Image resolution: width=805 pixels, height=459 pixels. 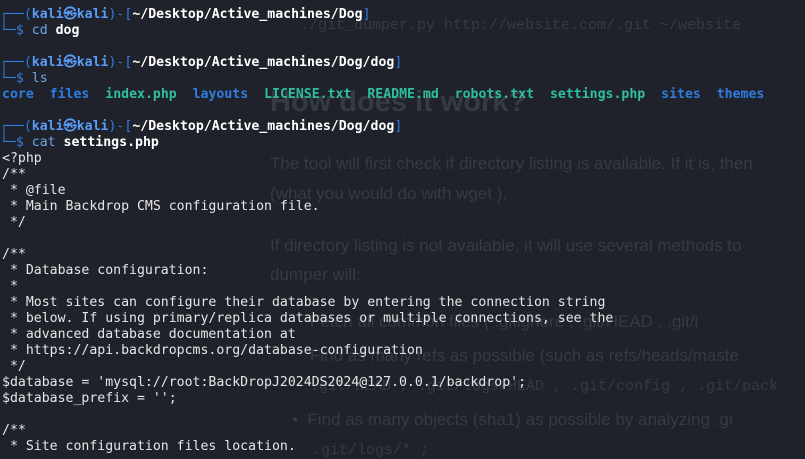 I want to click on directory-entry: sites, so click(x=681, y=94).